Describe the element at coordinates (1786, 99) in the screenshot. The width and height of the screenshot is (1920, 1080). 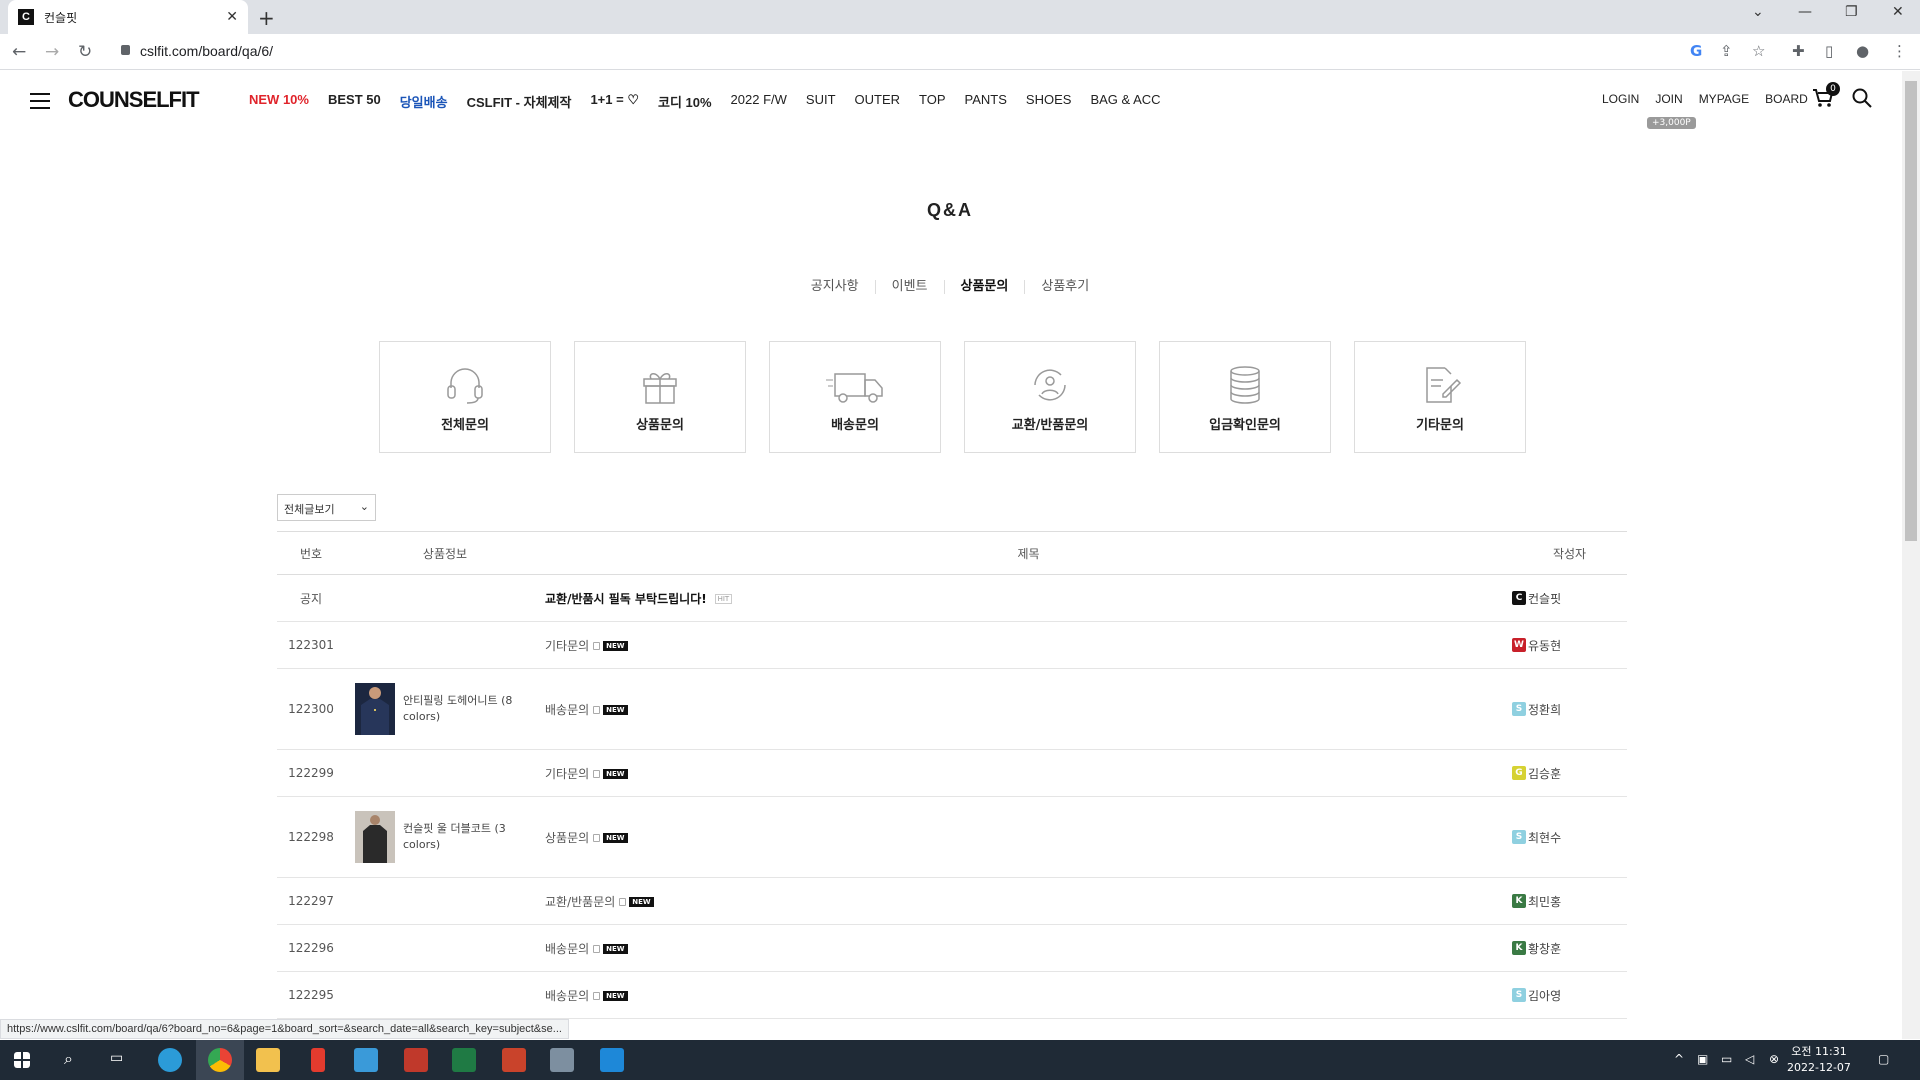
I see `board-link: BOARD` at that location.